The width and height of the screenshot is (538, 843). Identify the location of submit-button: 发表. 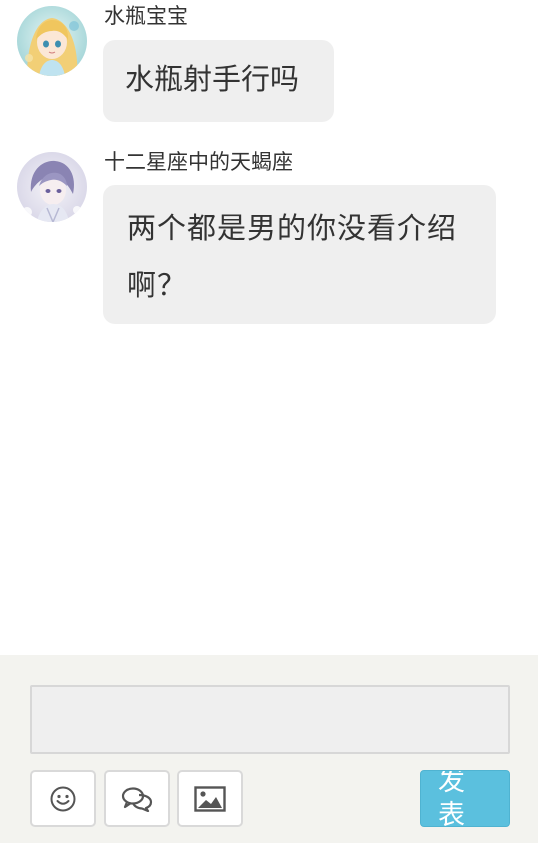
(465, 798).